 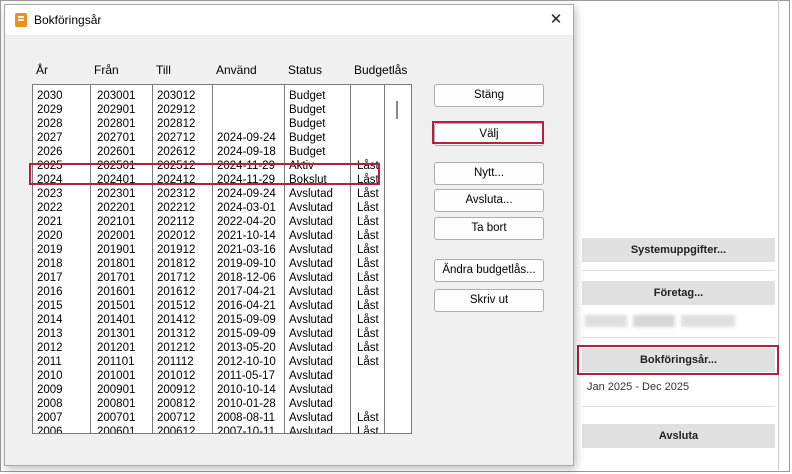 I want to click on cell-from: 201801, so click(x=116, y=264).